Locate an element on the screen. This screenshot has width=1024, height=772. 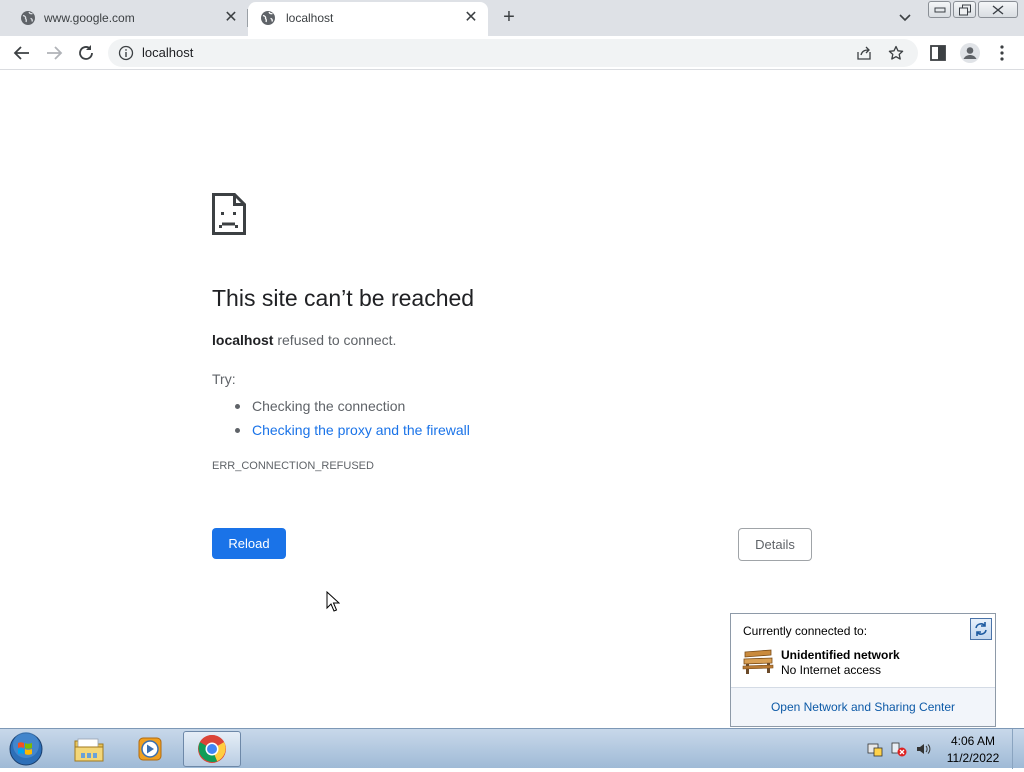
suggestion-check-proxy-link: Checking the proxy and the firewall is located at coordinates (351, 430).